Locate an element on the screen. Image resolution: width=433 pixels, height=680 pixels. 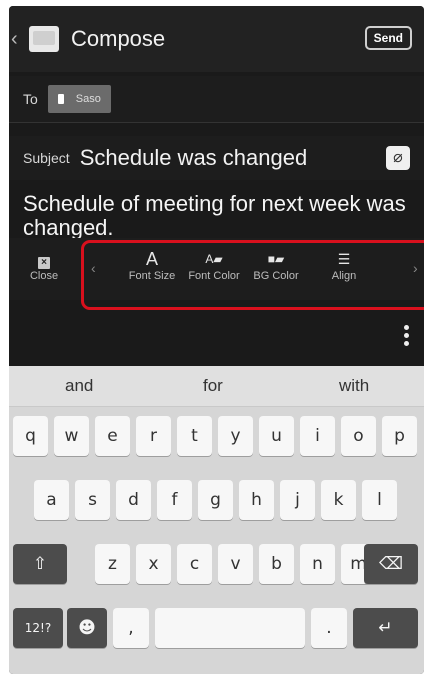
key-e: e is located at coordinates (112, 436).